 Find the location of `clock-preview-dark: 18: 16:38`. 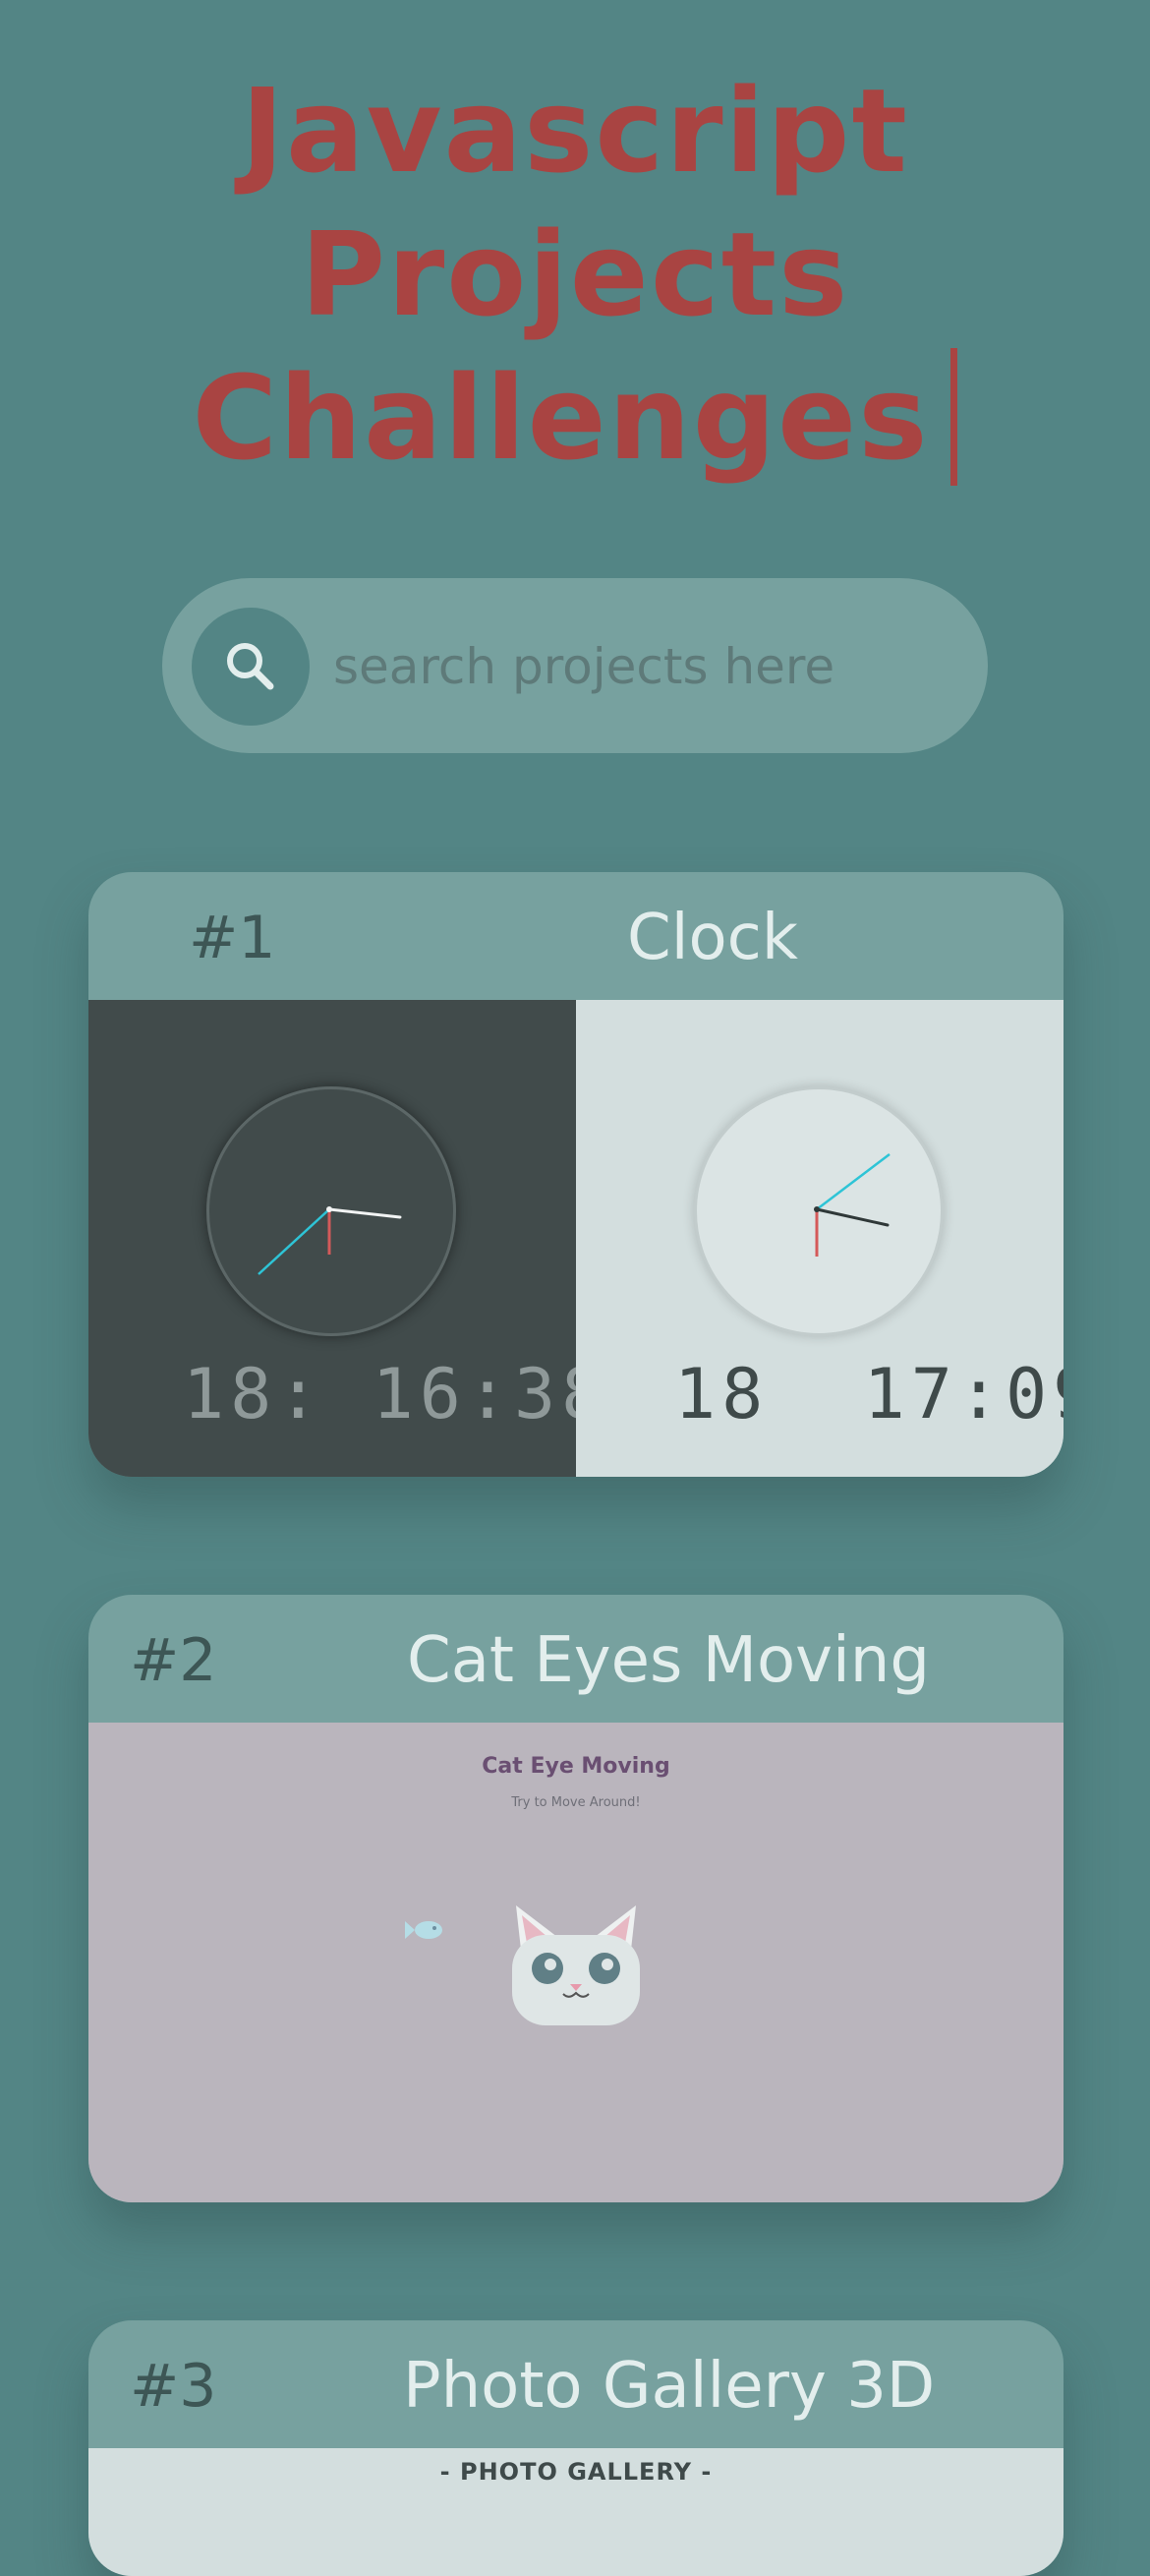

clock-preview-dark: 18: 16:38 is located at coordinates (348, 1238).